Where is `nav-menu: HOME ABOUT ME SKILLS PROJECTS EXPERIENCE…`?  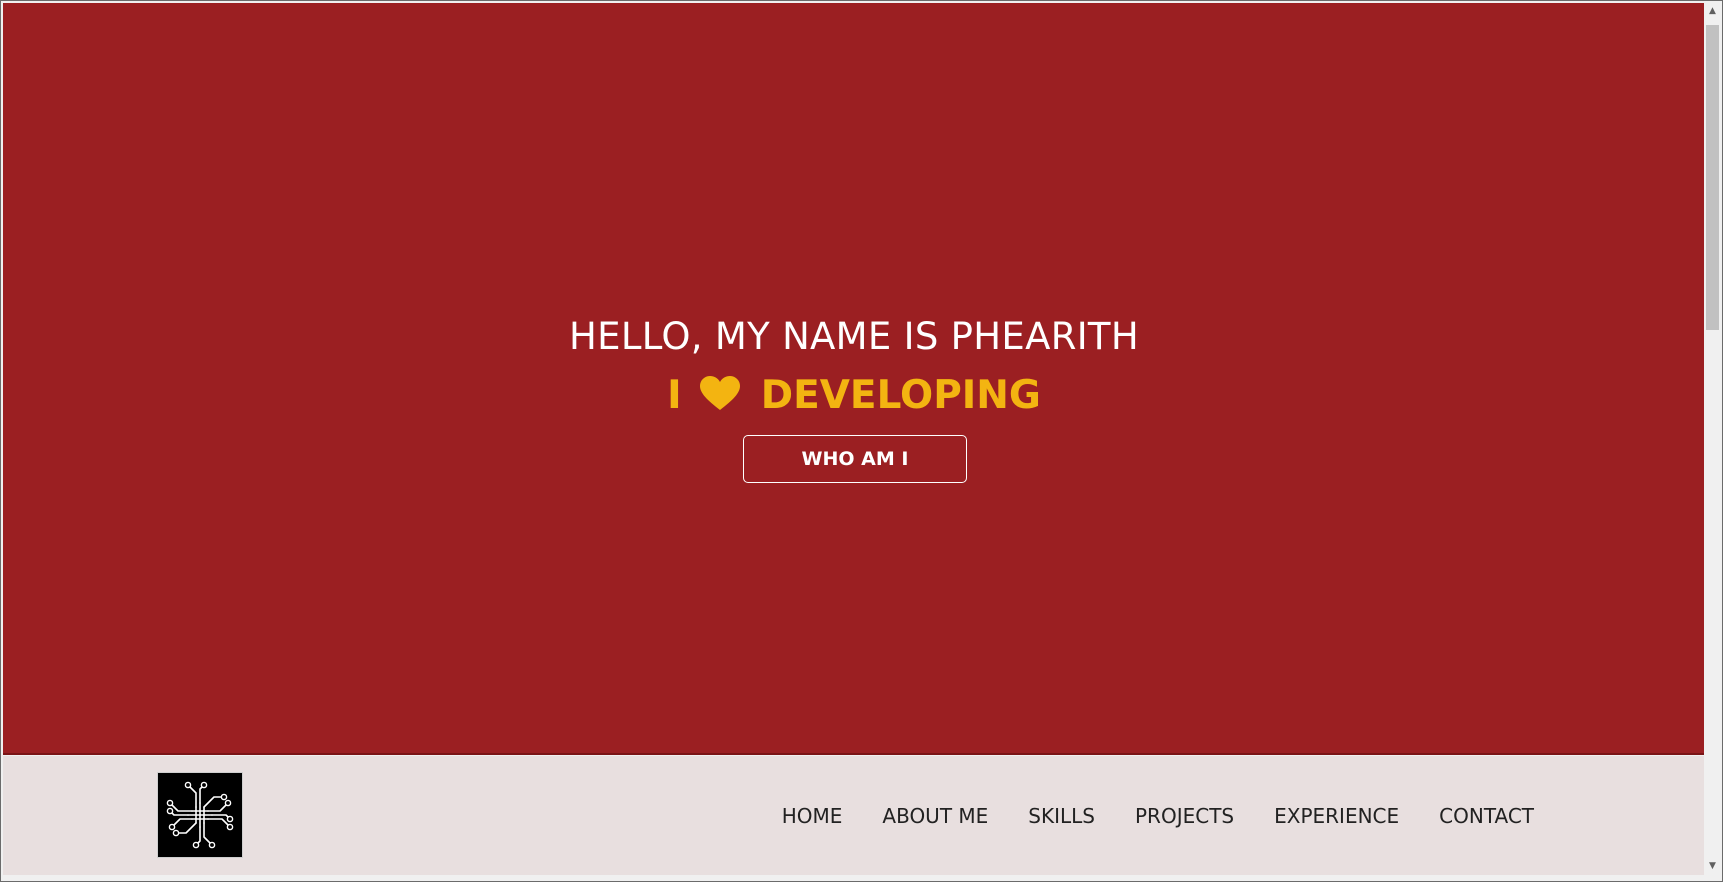
nav-menu: HOME ABOUT ME SKILLS PROJECTS EXPERIENCE… is located at coordinates (1138, 816).